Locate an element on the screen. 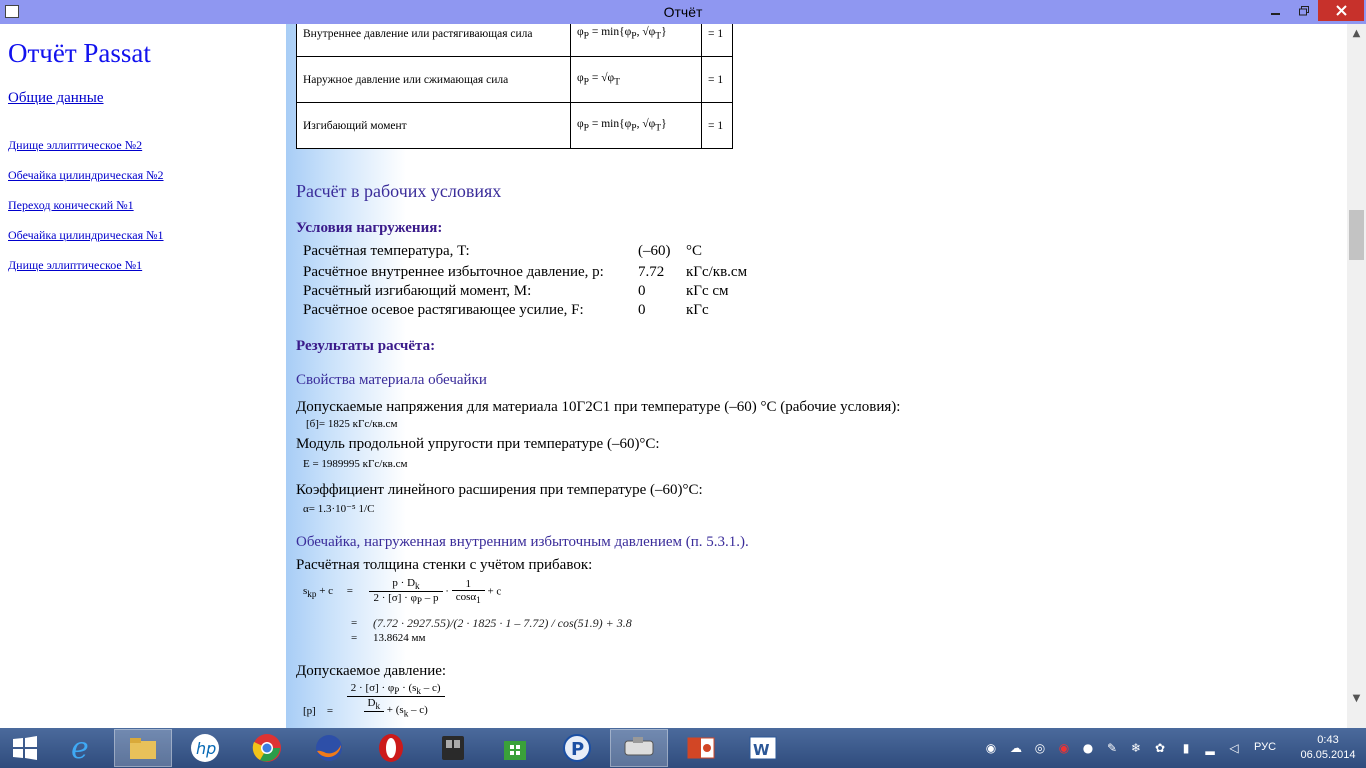 Image resolution: width=1366 pixels, height=768 pixels. clock-time: 0:43 is located at coordinates (1328, 740).